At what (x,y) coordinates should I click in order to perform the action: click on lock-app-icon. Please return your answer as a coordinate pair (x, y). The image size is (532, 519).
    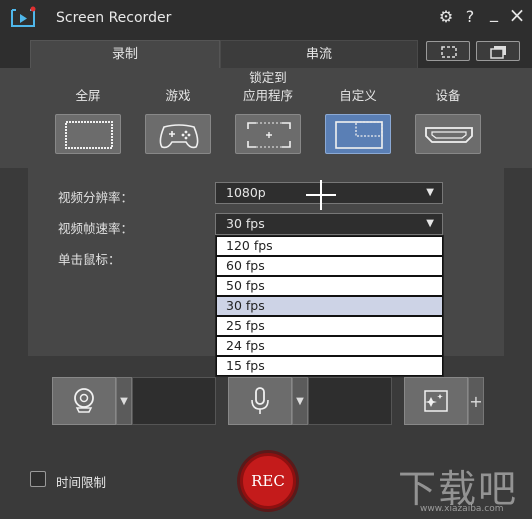
    Looking at the image, I should click on (269, 135).